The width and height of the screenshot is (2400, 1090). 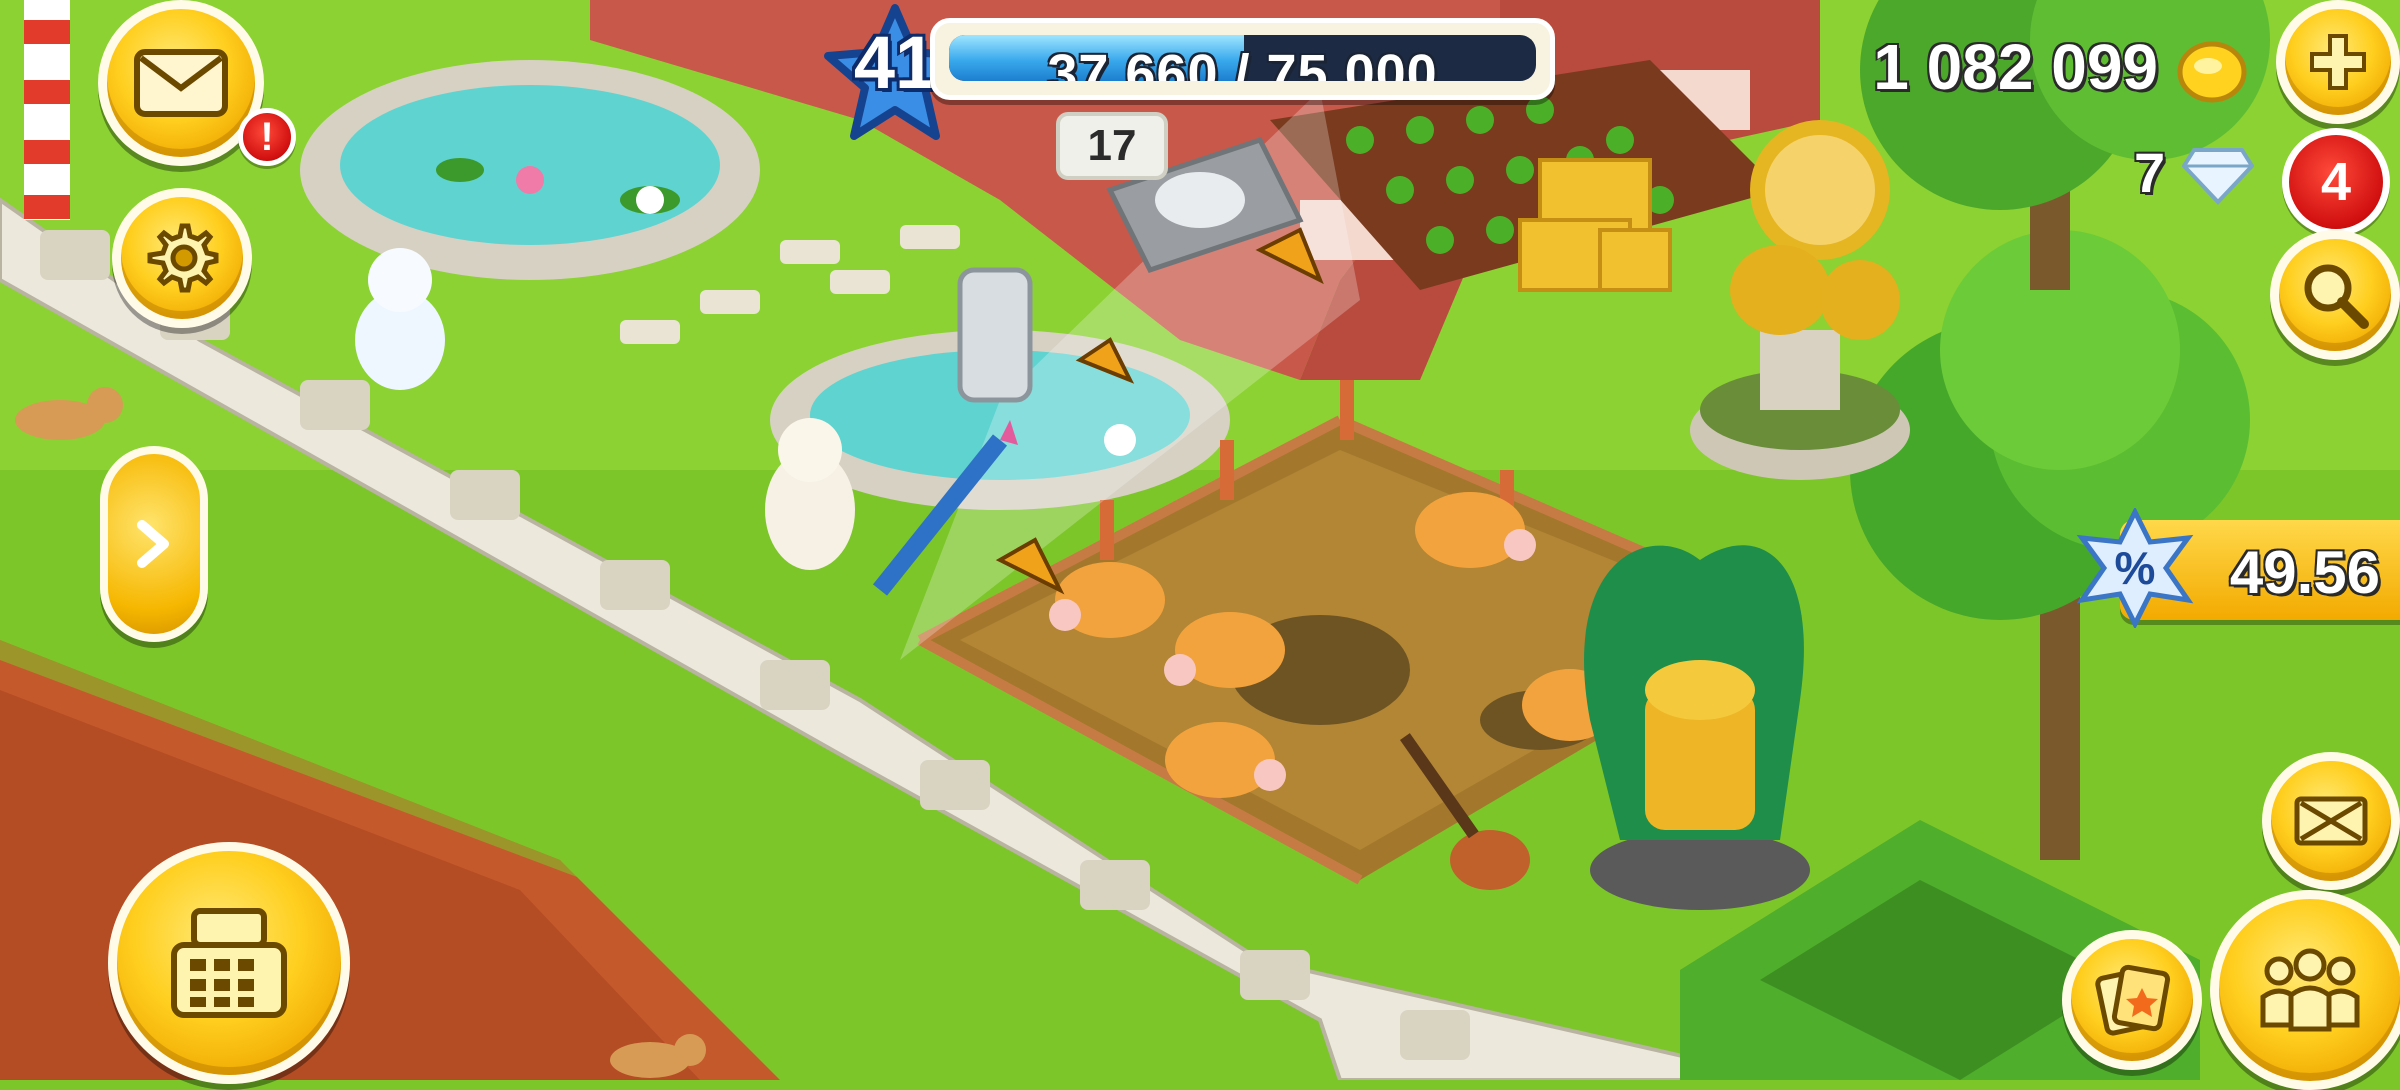 I want to click on pen-count-label: 17, so click(x=1112, y=146).